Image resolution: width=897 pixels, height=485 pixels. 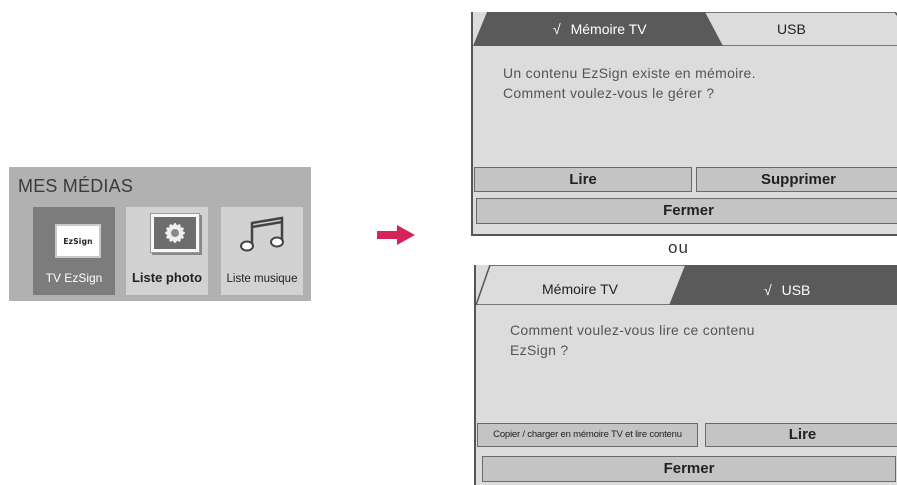 I want to click on tab-usb: √ USB, so click(x=787, y=290).